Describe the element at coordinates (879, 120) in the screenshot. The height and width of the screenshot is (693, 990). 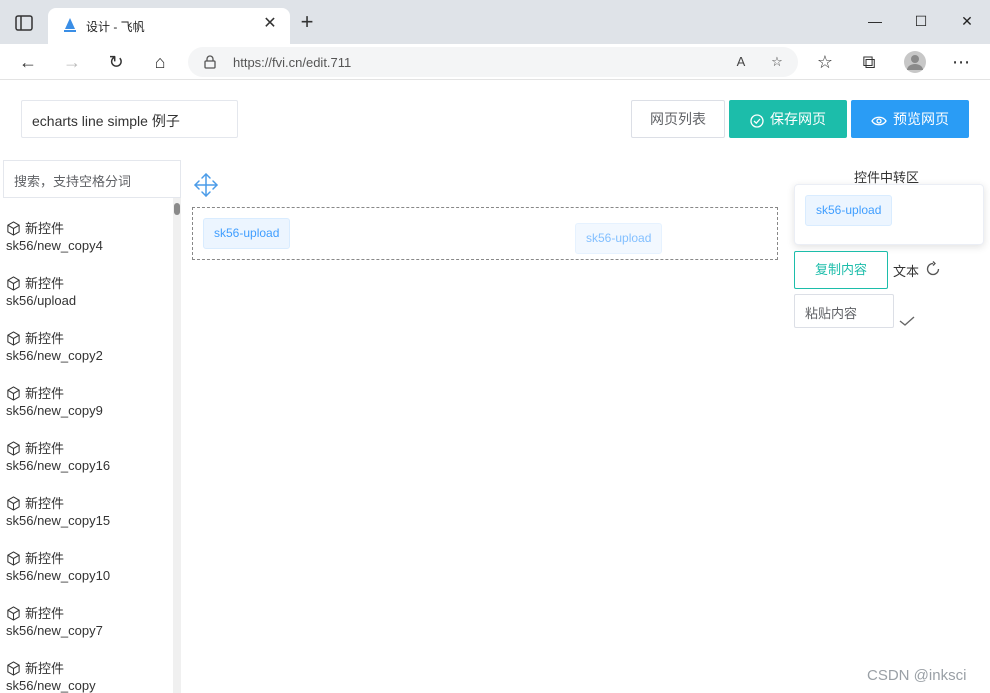
I see `eye-icon` at that location.